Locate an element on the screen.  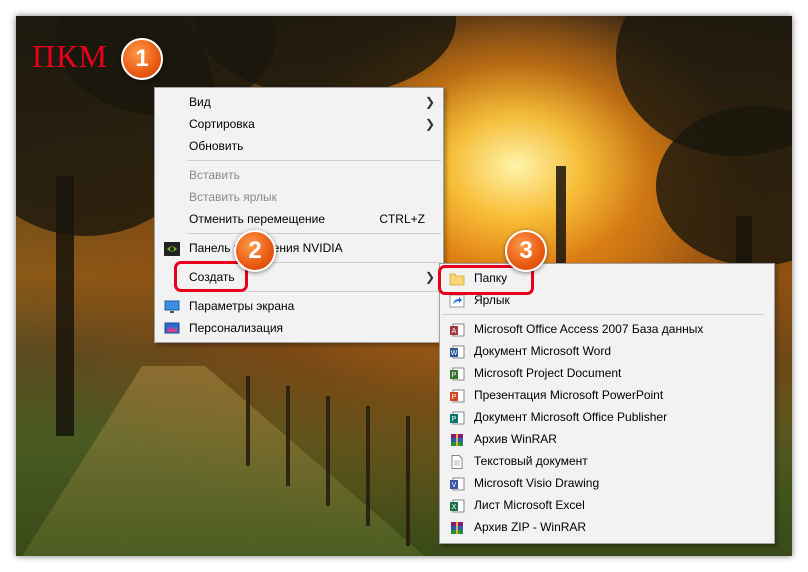
submenu-item-word-doc: W Документ Microsoft Word is located at coordinates (607, 351).